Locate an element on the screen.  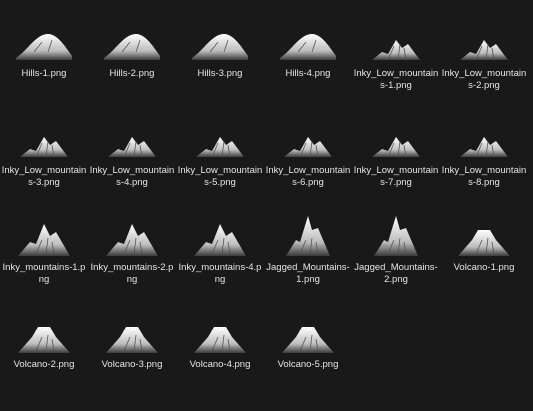
file-tile: Inky_Low_mountains-7.png is located at coordinates (396, 153).